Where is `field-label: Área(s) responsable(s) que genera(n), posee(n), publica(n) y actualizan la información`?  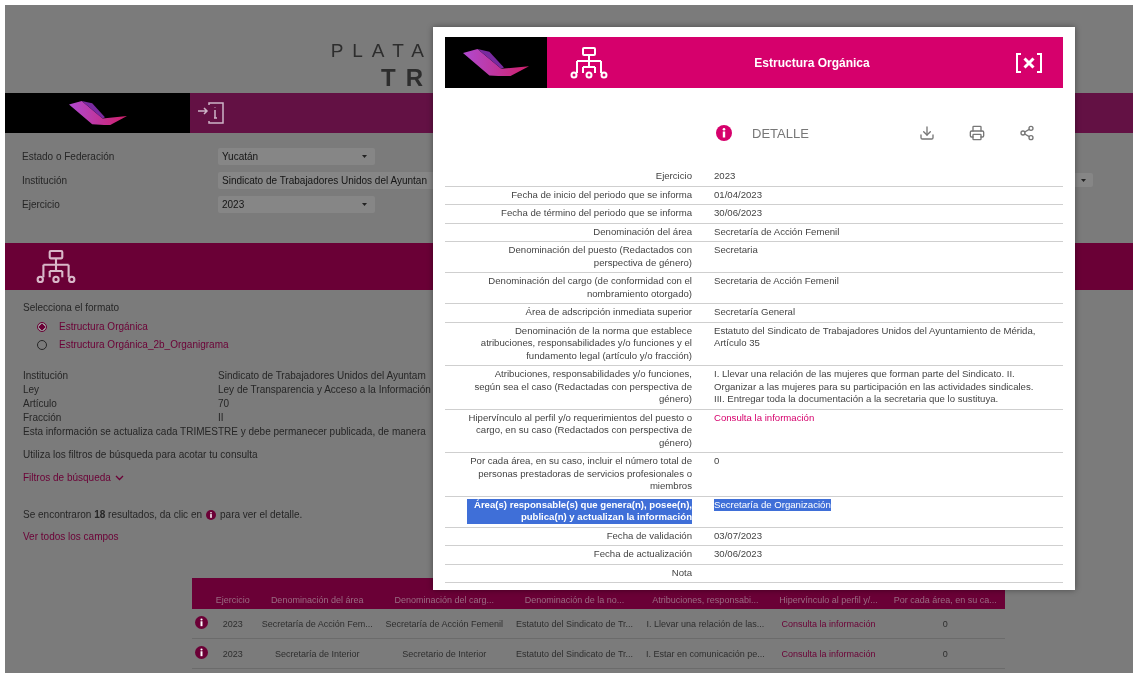 field-label: Área(s) responsable(s) que genera(n), posee(n), publica(n) y actualizan la información is located at coordinates (579, 511).